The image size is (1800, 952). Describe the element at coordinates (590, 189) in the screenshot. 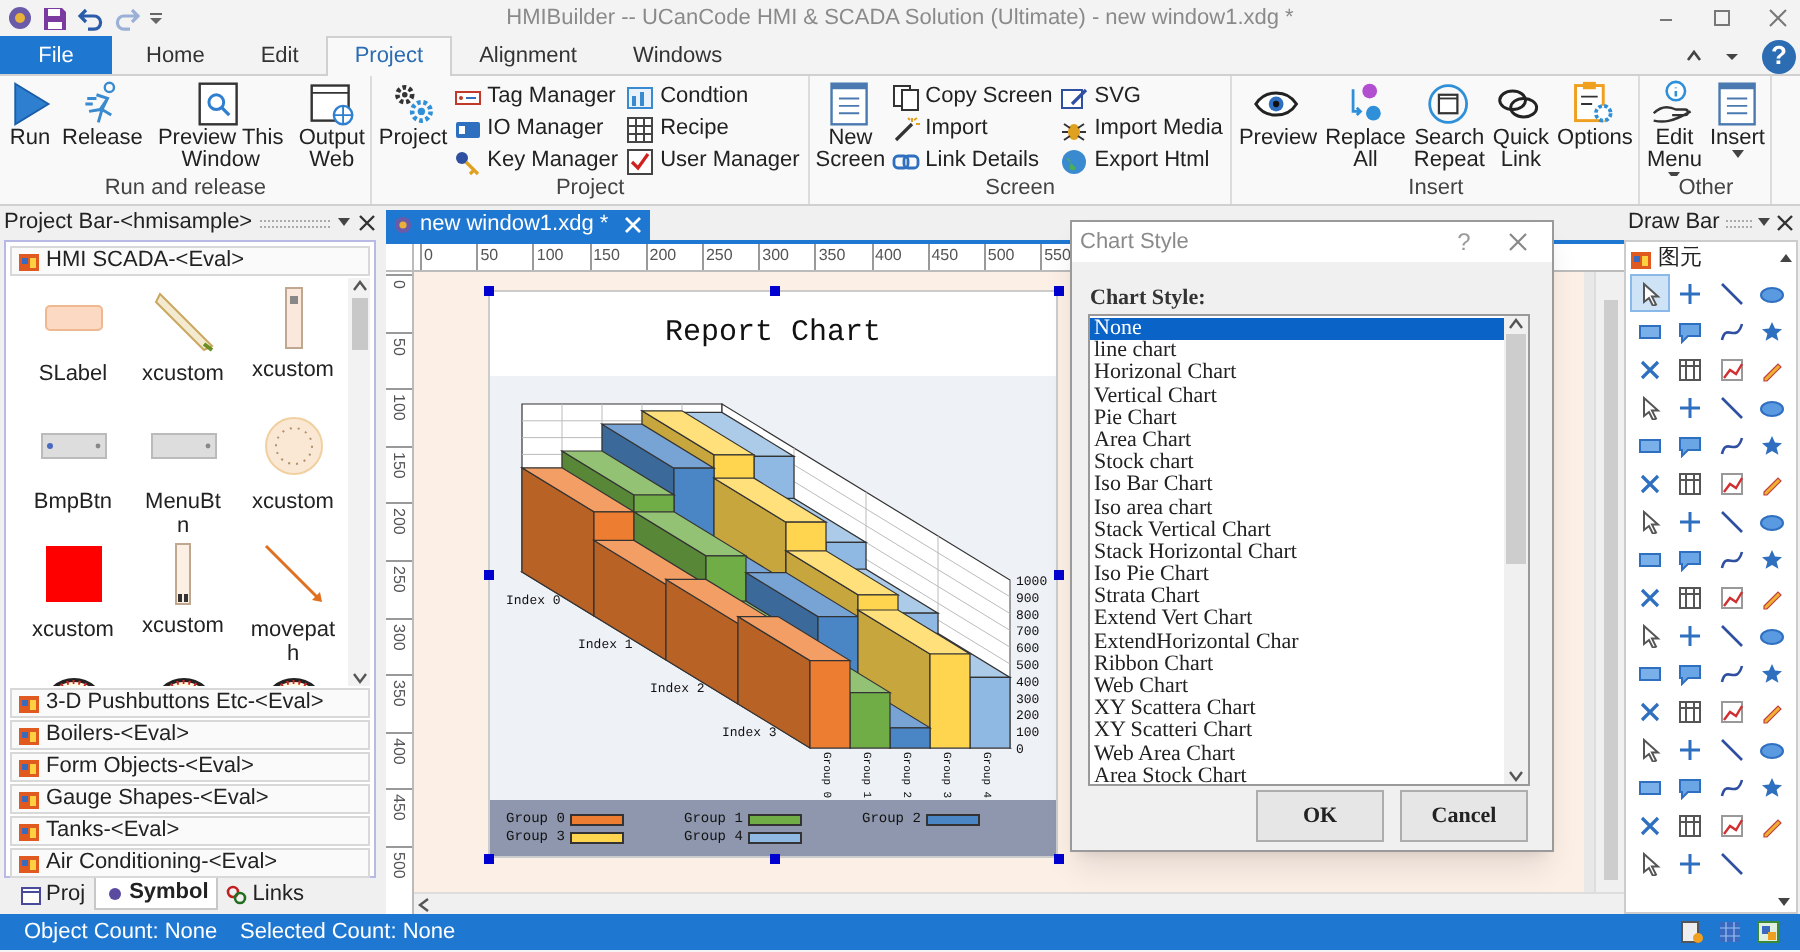

I see `group-label: Project` at that location.